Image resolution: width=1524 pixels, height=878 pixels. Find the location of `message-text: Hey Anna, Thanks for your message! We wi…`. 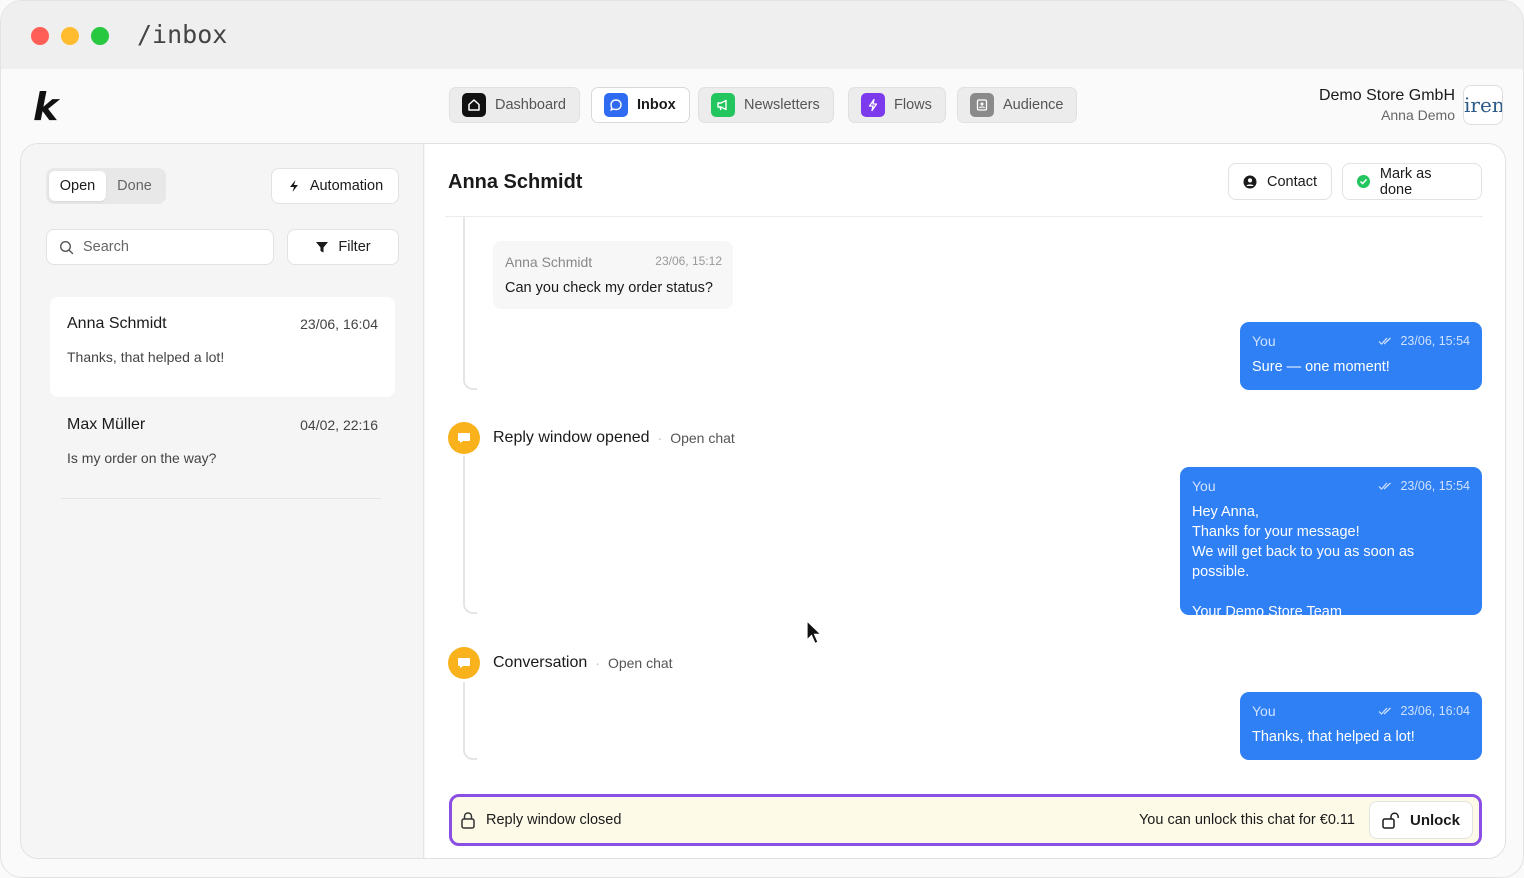

message-text: Hey Anna, Thanks for your message! We wi… is located at coordinates (1303, 562).